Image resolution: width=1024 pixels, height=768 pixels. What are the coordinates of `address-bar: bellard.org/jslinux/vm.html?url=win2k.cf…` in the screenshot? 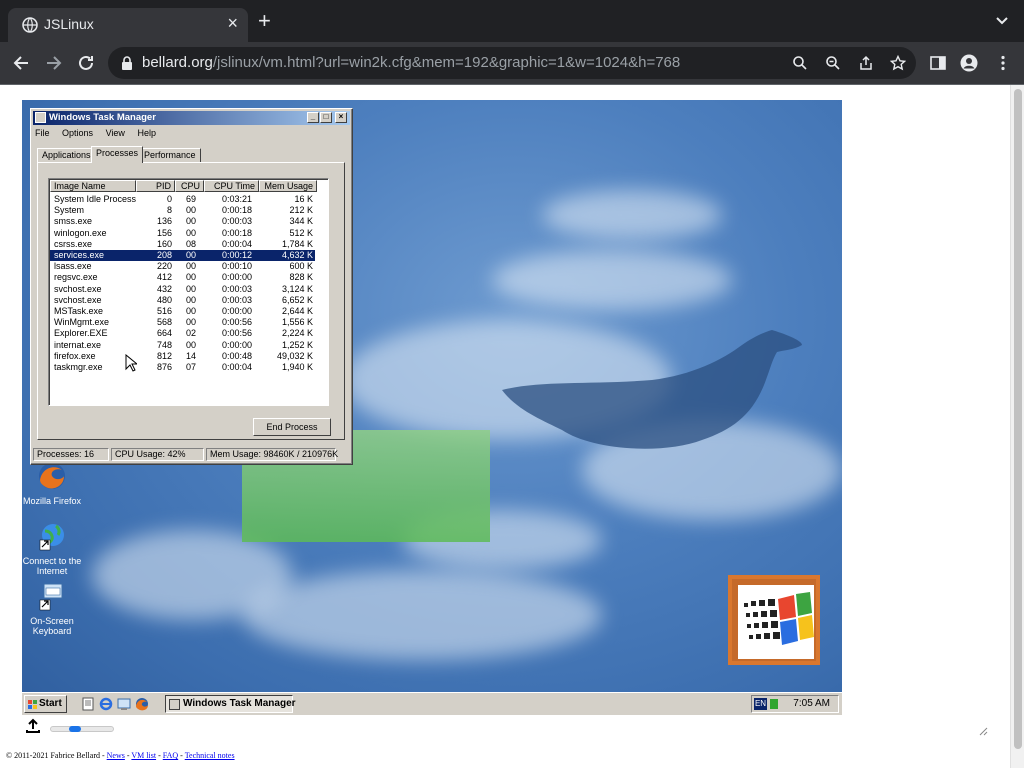 It's located at (512, 63).